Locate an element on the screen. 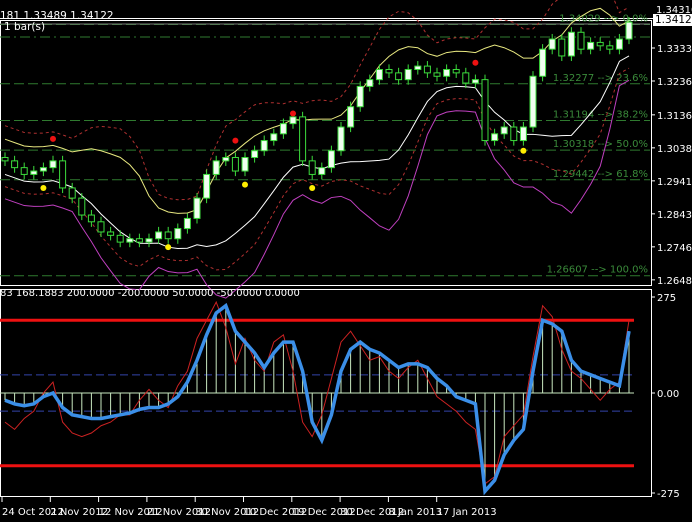 This screenshot has width=692, height=522. price-label: 1.26485 is located at coordinates (674, 281).